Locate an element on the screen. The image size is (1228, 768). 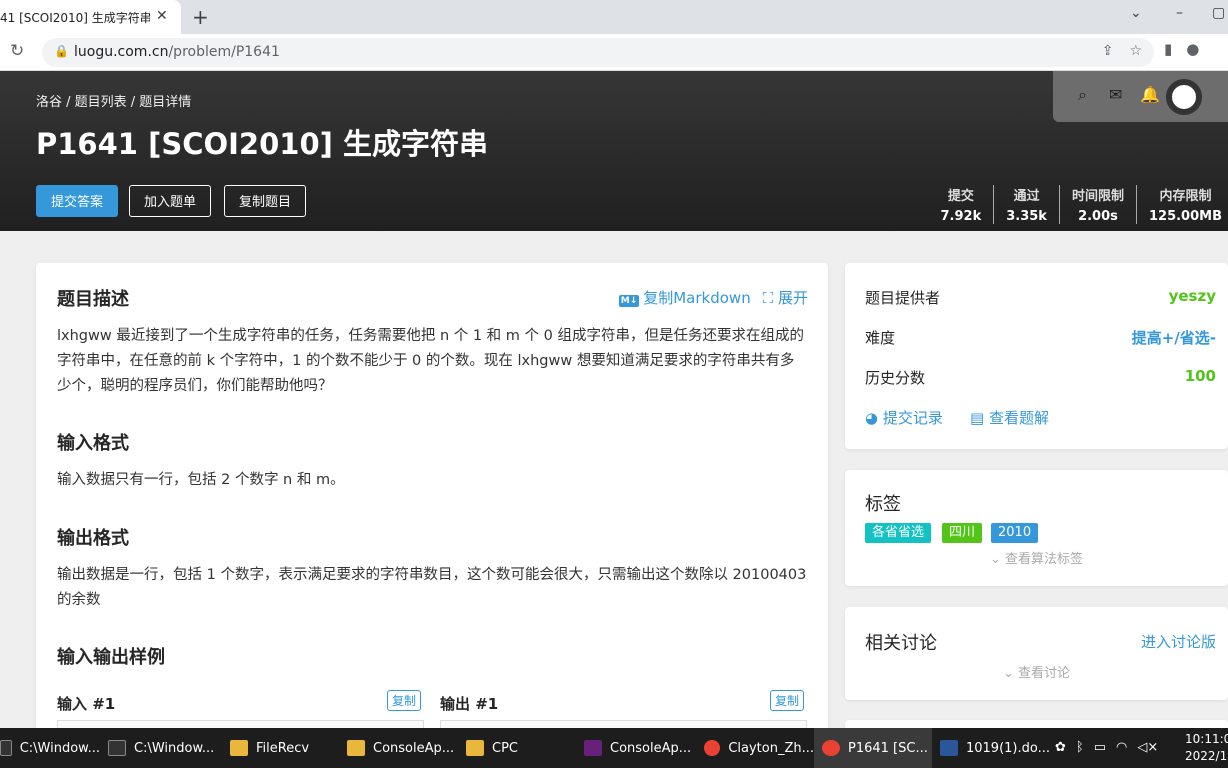
output-heading: 输出格式 is located at coordinates (93, 538).